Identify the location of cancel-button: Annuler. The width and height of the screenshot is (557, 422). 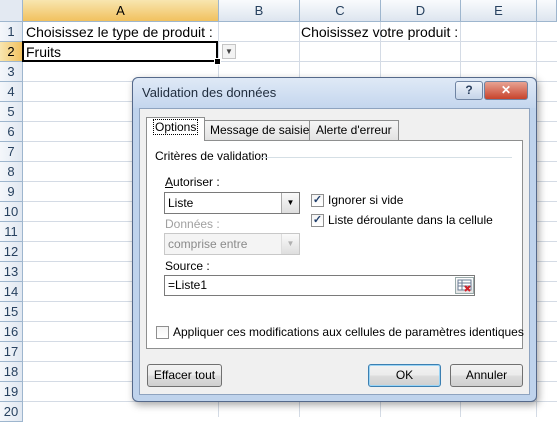
(486, 375).